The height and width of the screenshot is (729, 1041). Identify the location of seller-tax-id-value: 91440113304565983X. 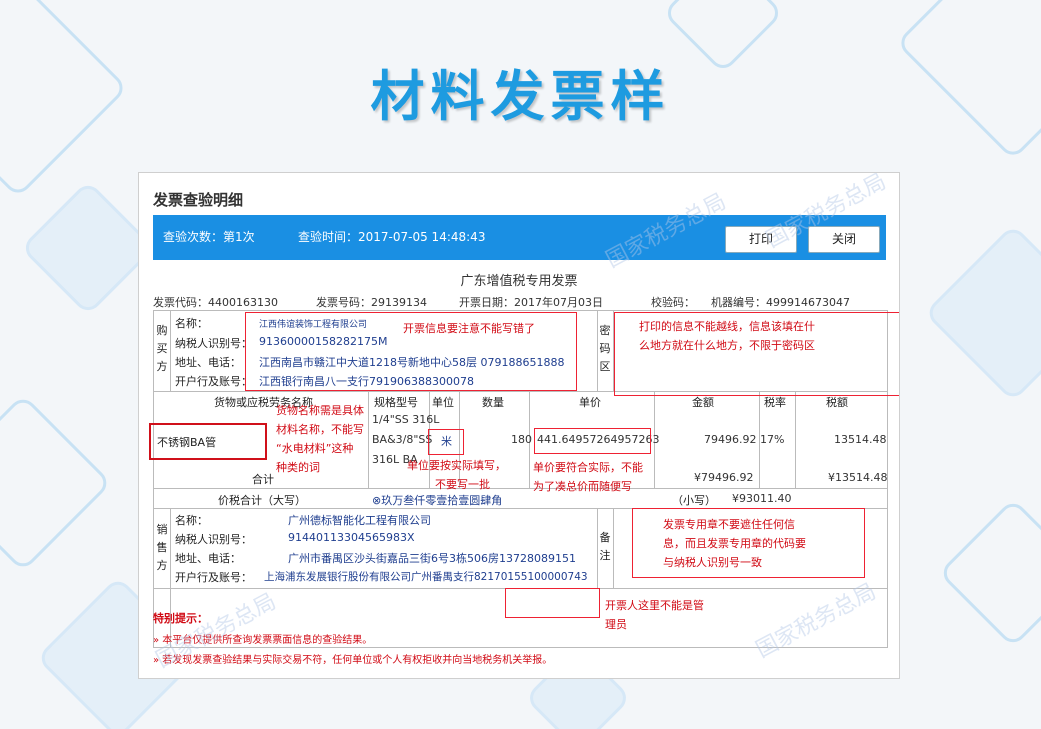
(351, 537).